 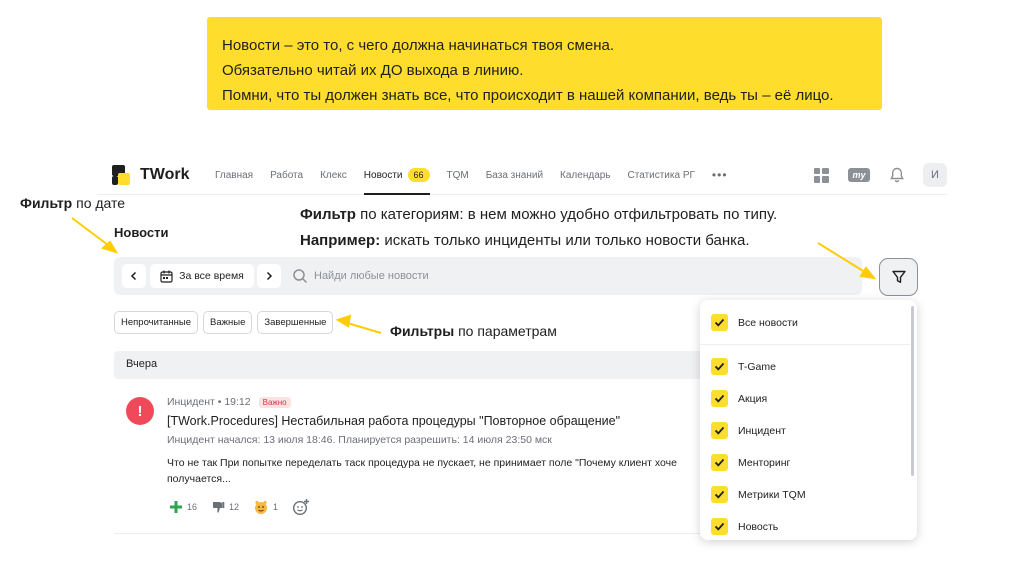 What do you see at coordinates (401, 175) in the screenshot?
I see `nav-news: Новости 66` at bounding box center [401, 175].